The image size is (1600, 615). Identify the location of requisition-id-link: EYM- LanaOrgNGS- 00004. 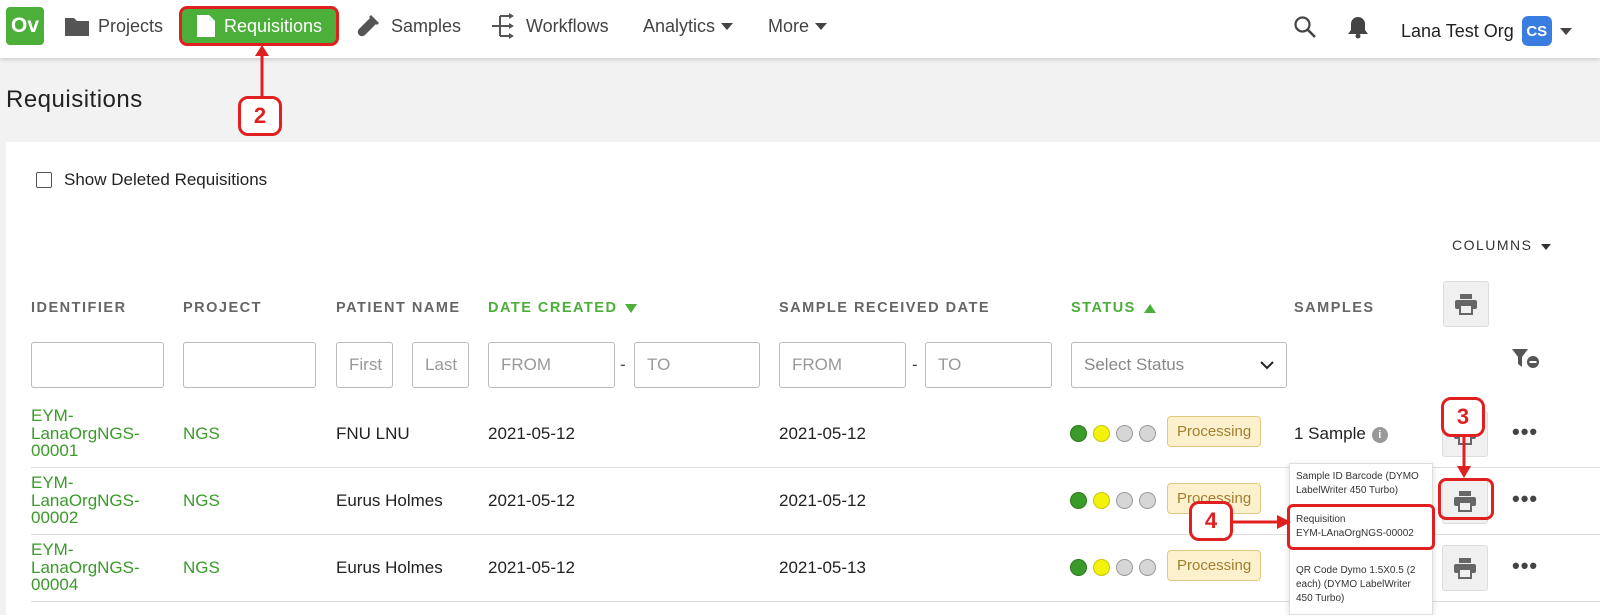
(91, 567).